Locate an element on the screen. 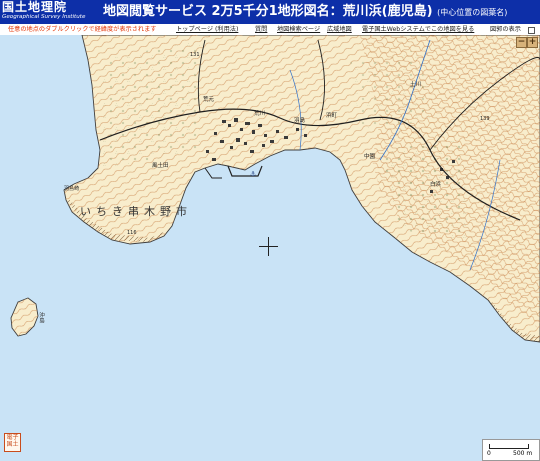 The width and height of the screenshot is (540, 461). place-label-nakazono: 中園 is located at coordinates (370, 156).